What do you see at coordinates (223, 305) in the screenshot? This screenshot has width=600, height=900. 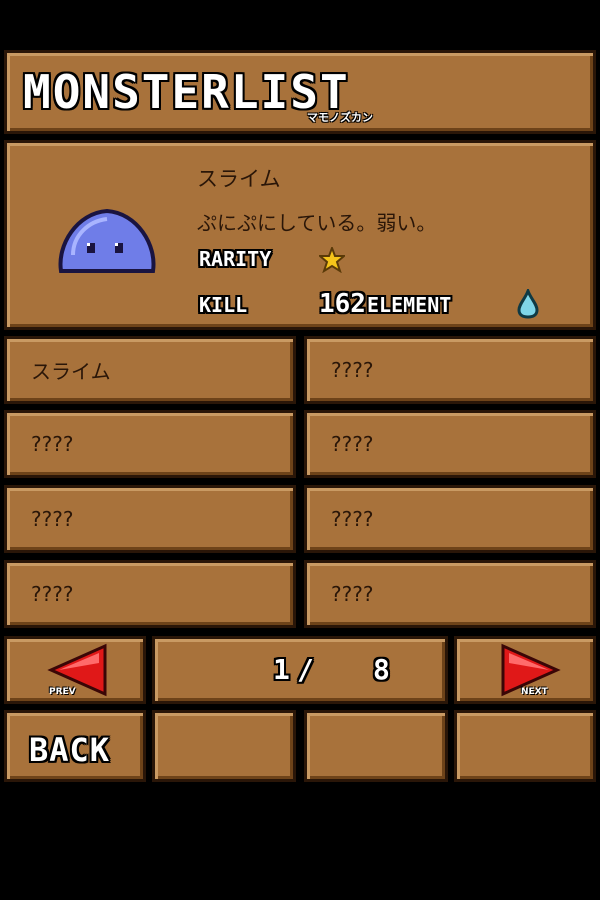 I see `kill-label: KILL` at bounding box center [223, 305].